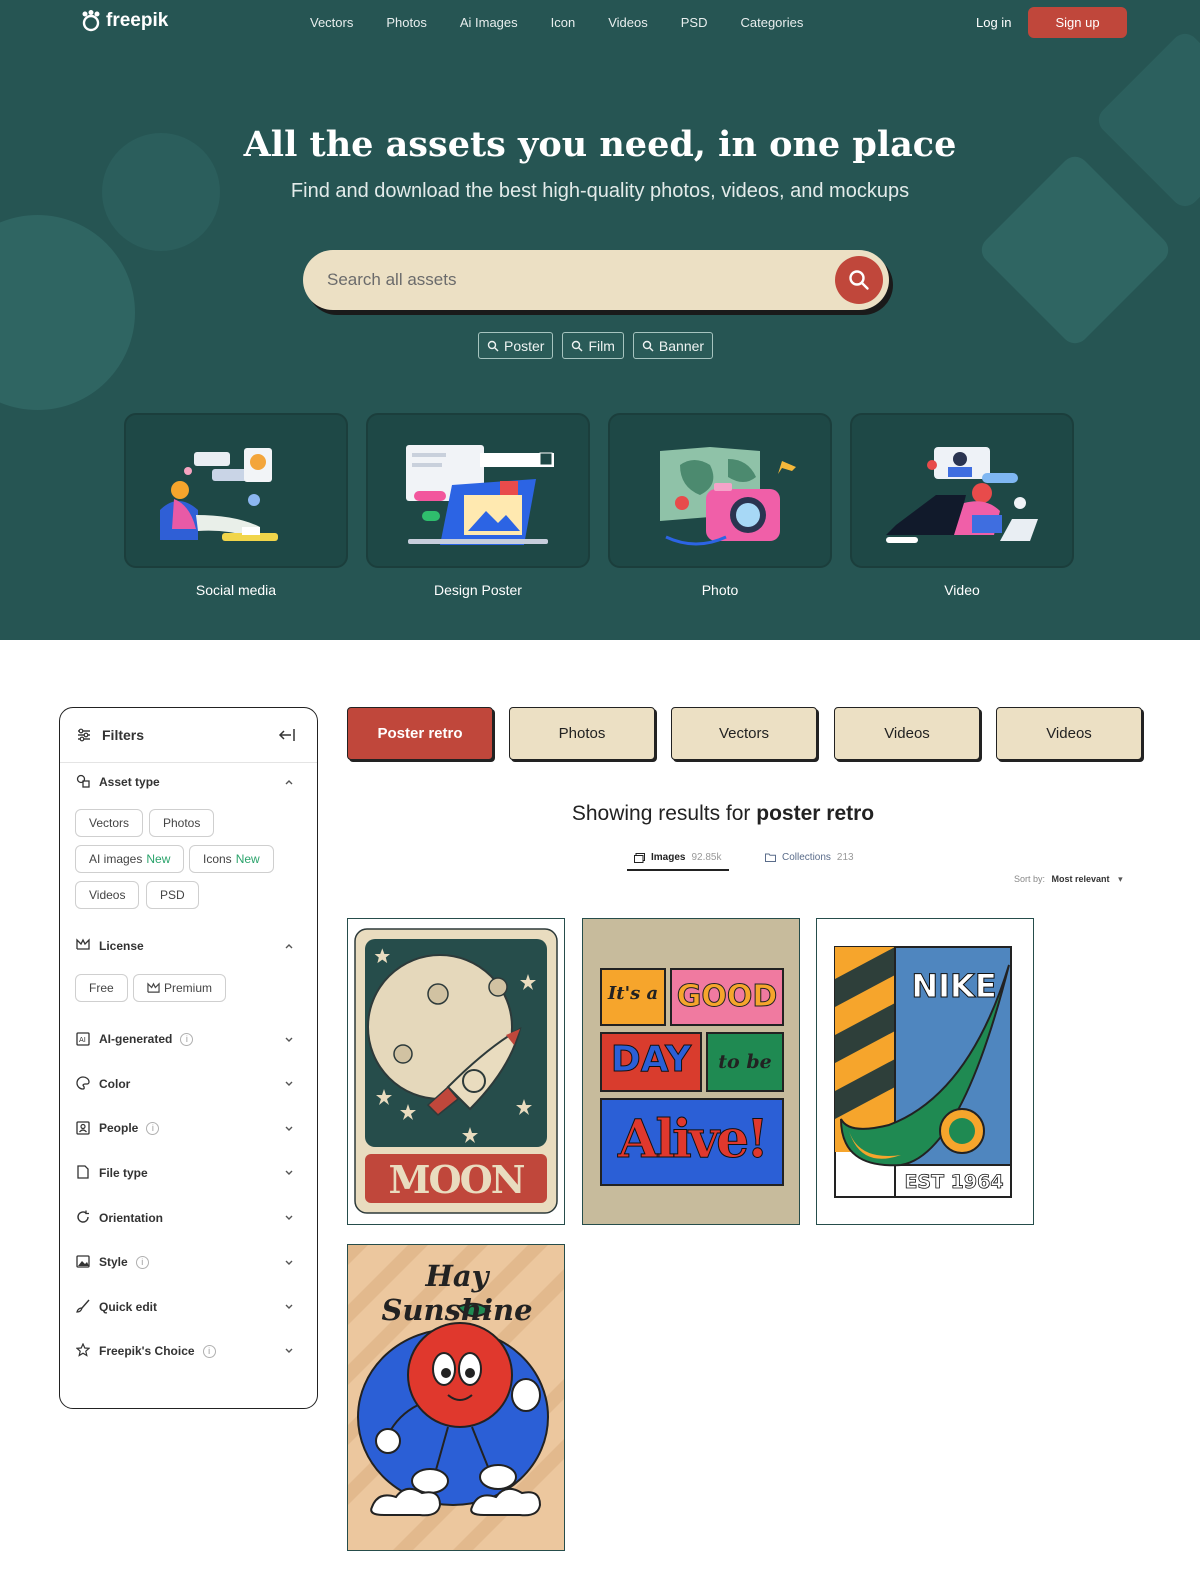 The image size is (1200, 1586). I want to click on video-illustration, so click(962, 490).